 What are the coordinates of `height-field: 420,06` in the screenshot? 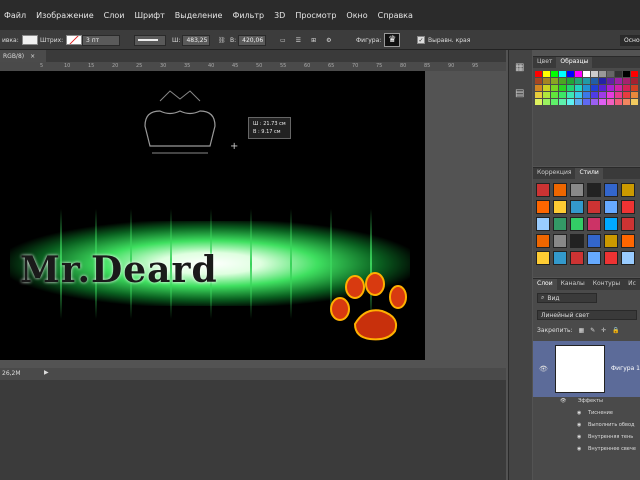 It's located at (252, 40).